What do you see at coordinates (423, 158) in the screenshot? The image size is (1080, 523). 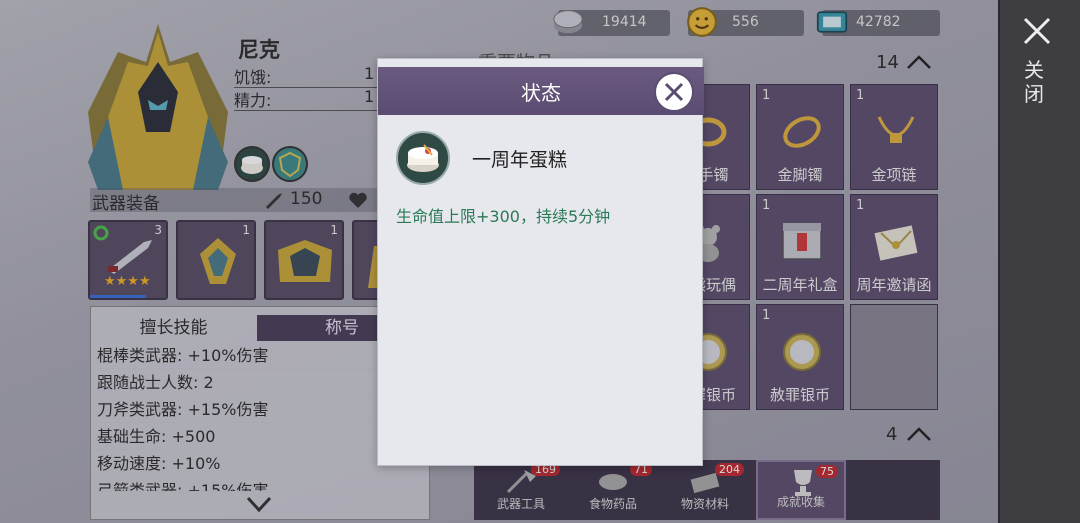 I see `cake-icon` at bounding box center [423, 158].